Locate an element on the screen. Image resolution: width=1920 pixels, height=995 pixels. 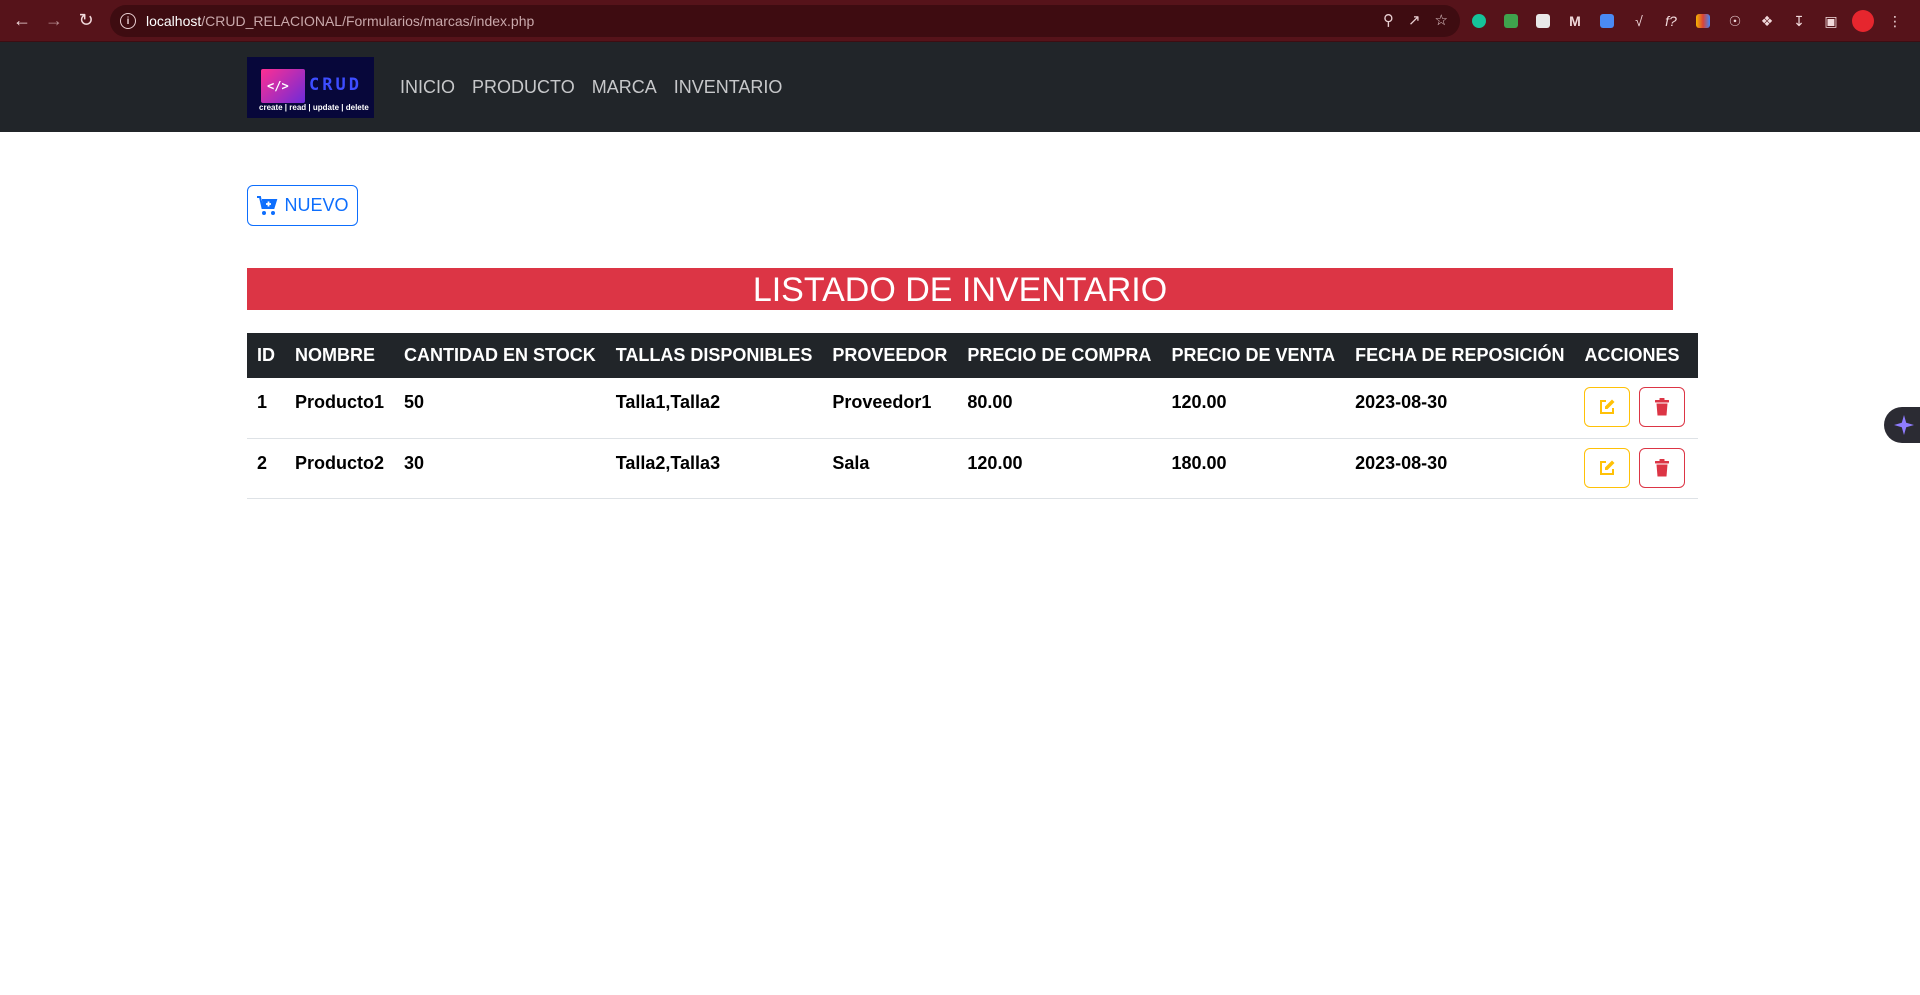
extension-function-icon: f? is located at coordinates (1671, 21).